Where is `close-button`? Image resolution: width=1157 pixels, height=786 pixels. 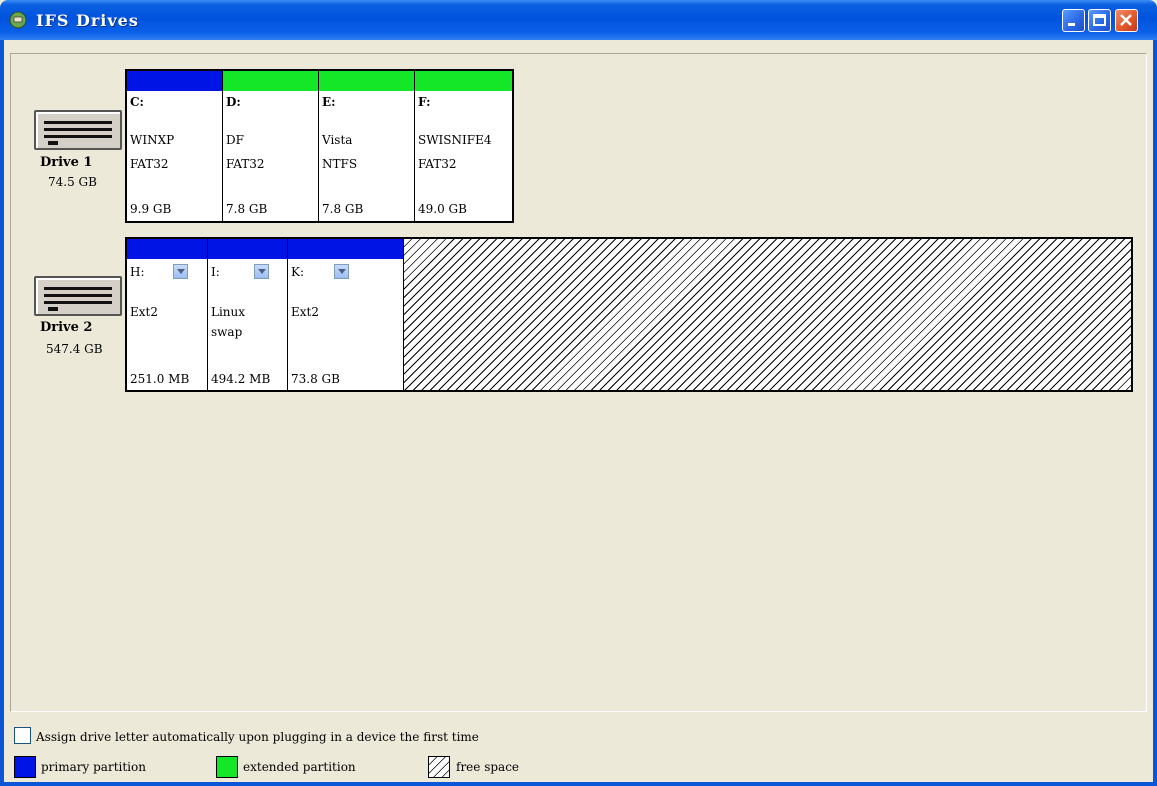 close-button is located at coordinates (1126, 20).